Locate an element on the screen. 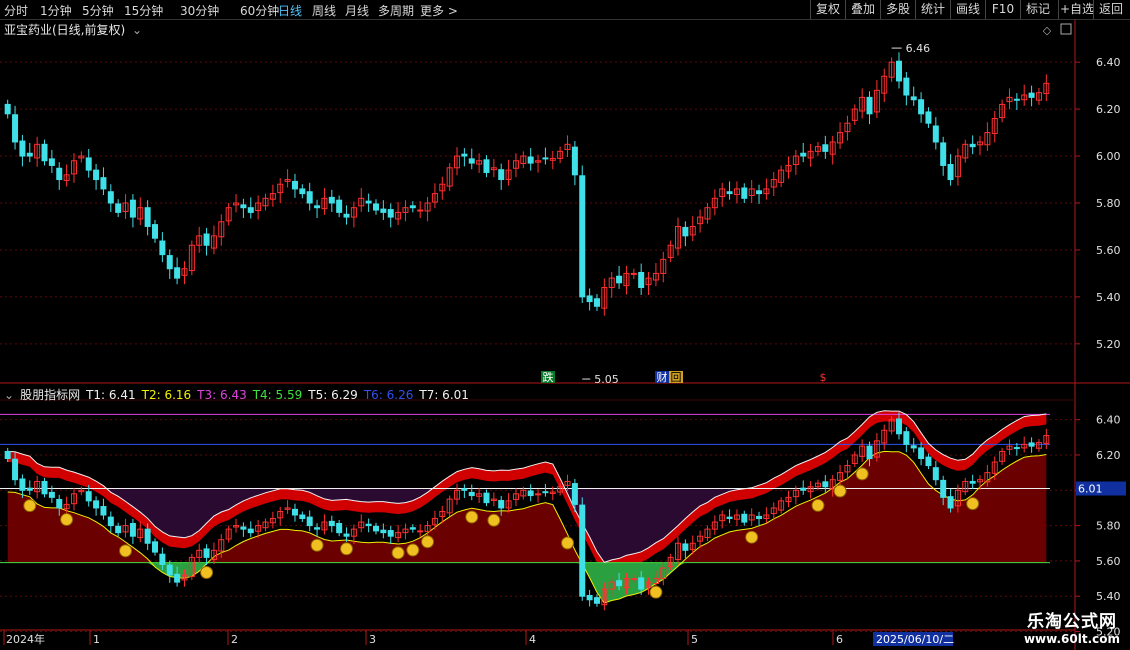  legend-t5: T5: 6.29 is located at coordinates (333, 395).